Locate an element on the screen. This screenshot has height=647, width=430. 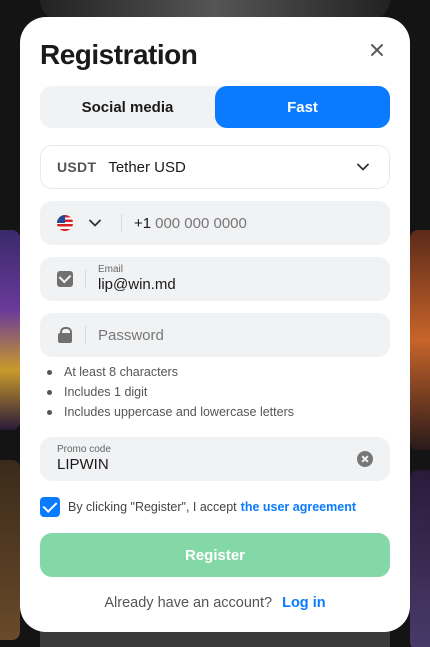
mail-icon is located at coordinates (65, 279).